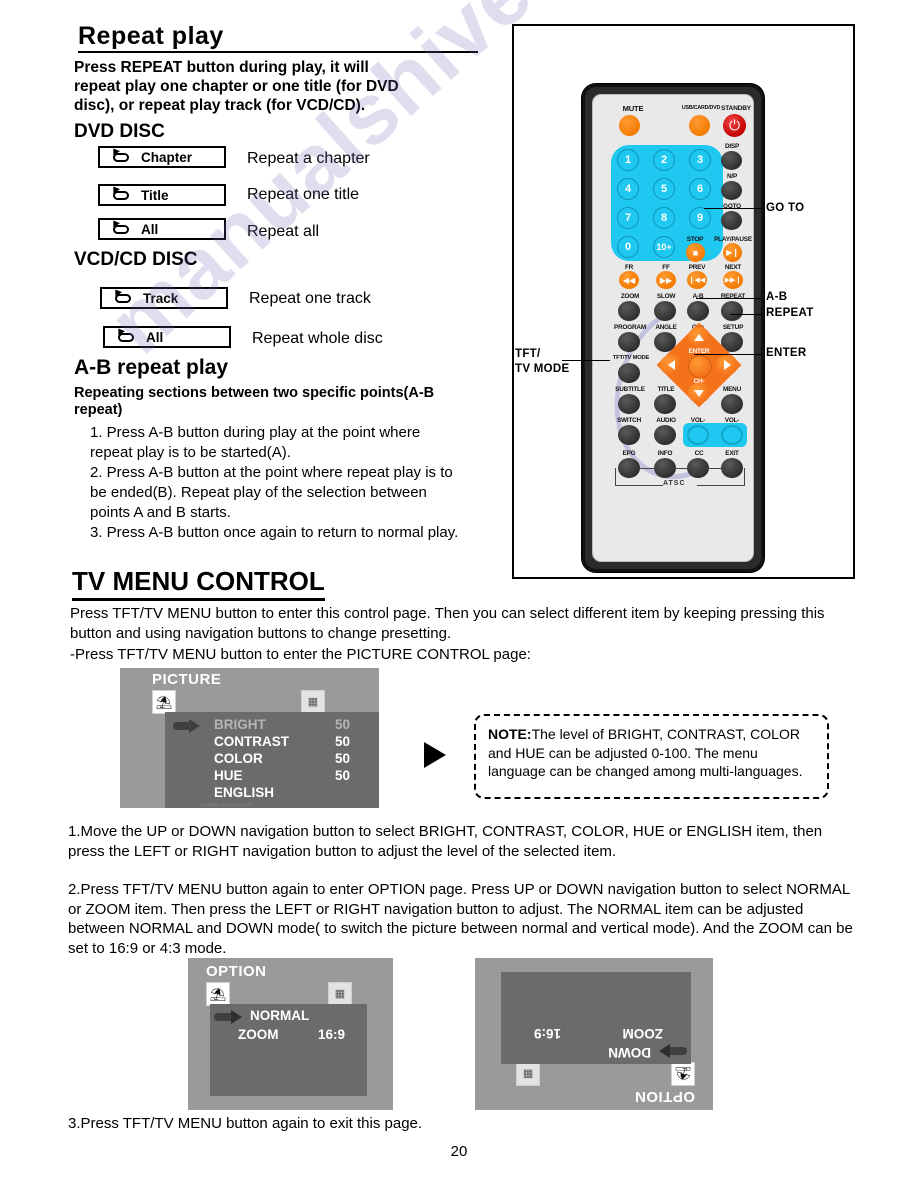 This screenshot has width=918, height=1188. Describe the element at coordinates (629, 404) in the screenshot. I see `subtitle-button` at that location.